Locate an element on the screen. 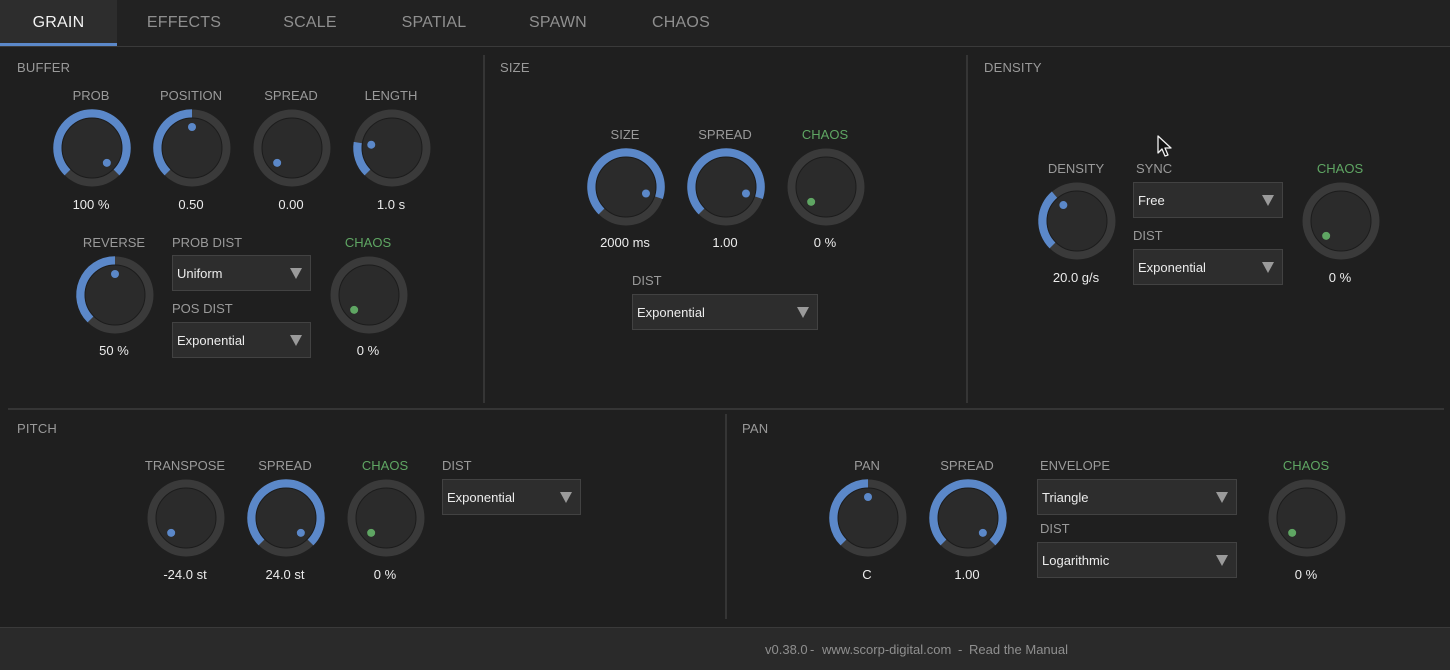 The width and height of the screenshot is (1450, 670). density-chaos-label: CHAOS is located at coordinates (1340, 168).